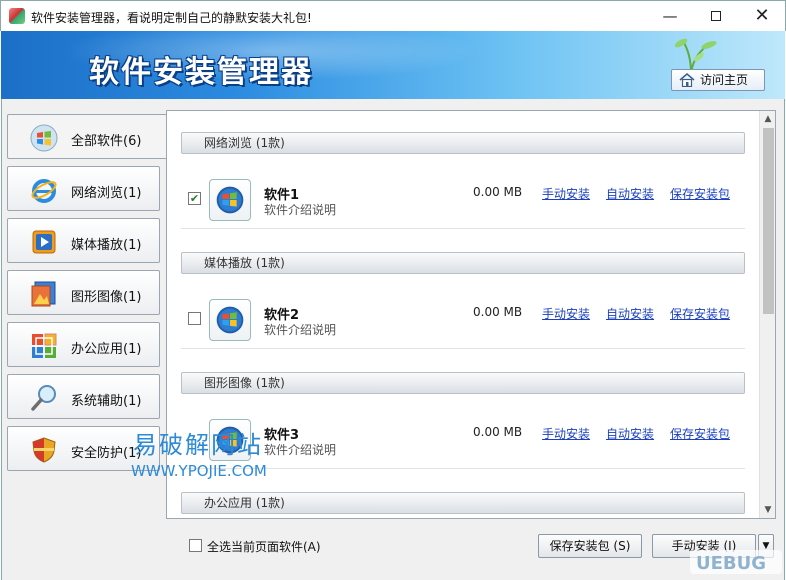  I want to click on app-icon, so click(17, 16).